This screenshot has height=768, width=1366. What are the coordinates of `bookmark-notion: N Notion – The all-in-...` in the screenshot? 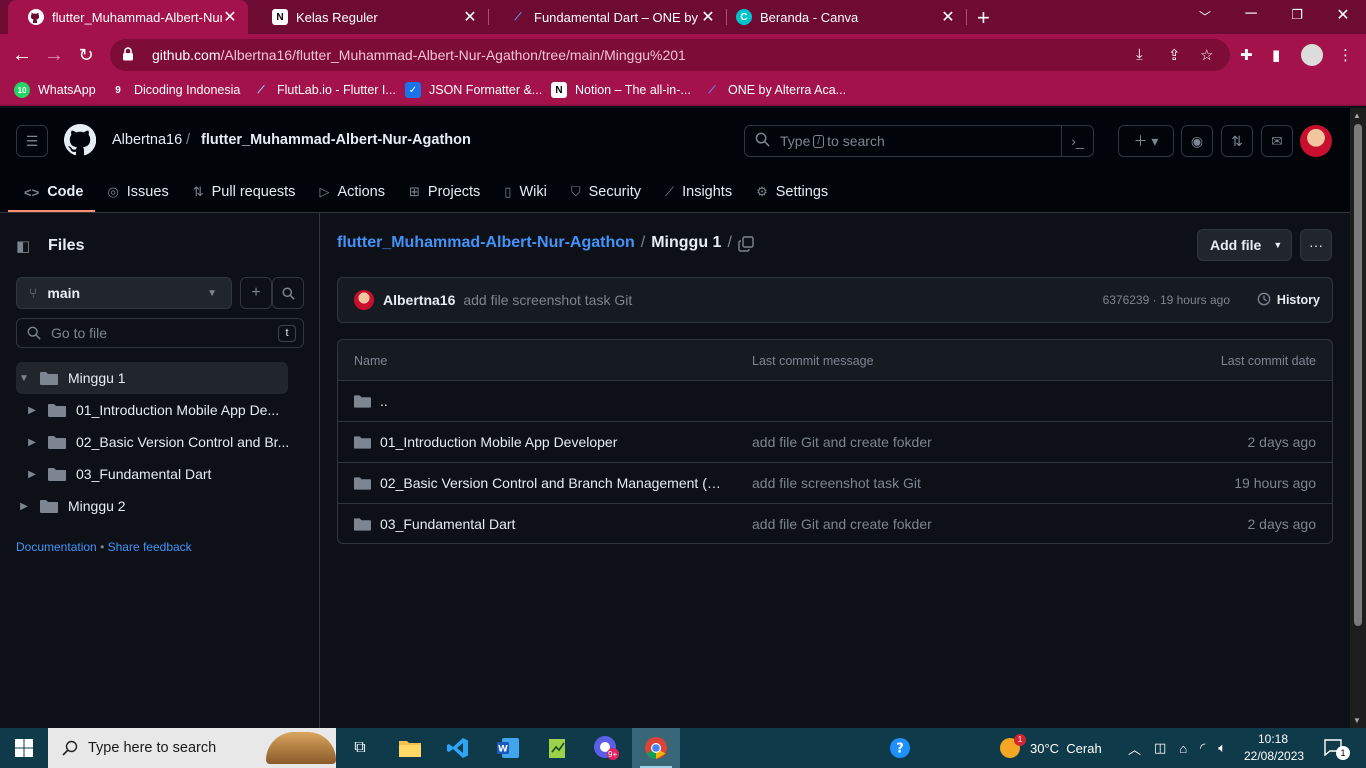 It's located at (621, 90).